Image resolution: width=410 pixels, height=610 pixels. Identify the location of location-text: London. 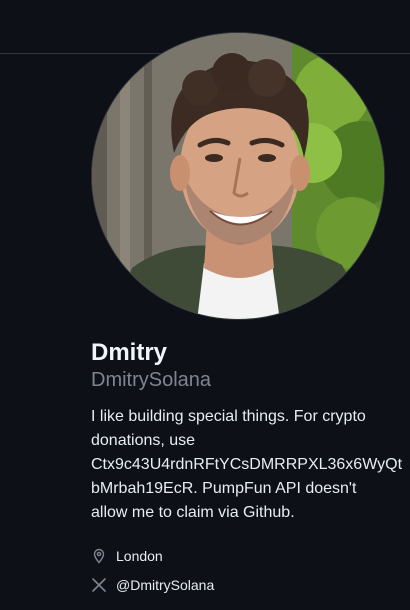
(139, 556).